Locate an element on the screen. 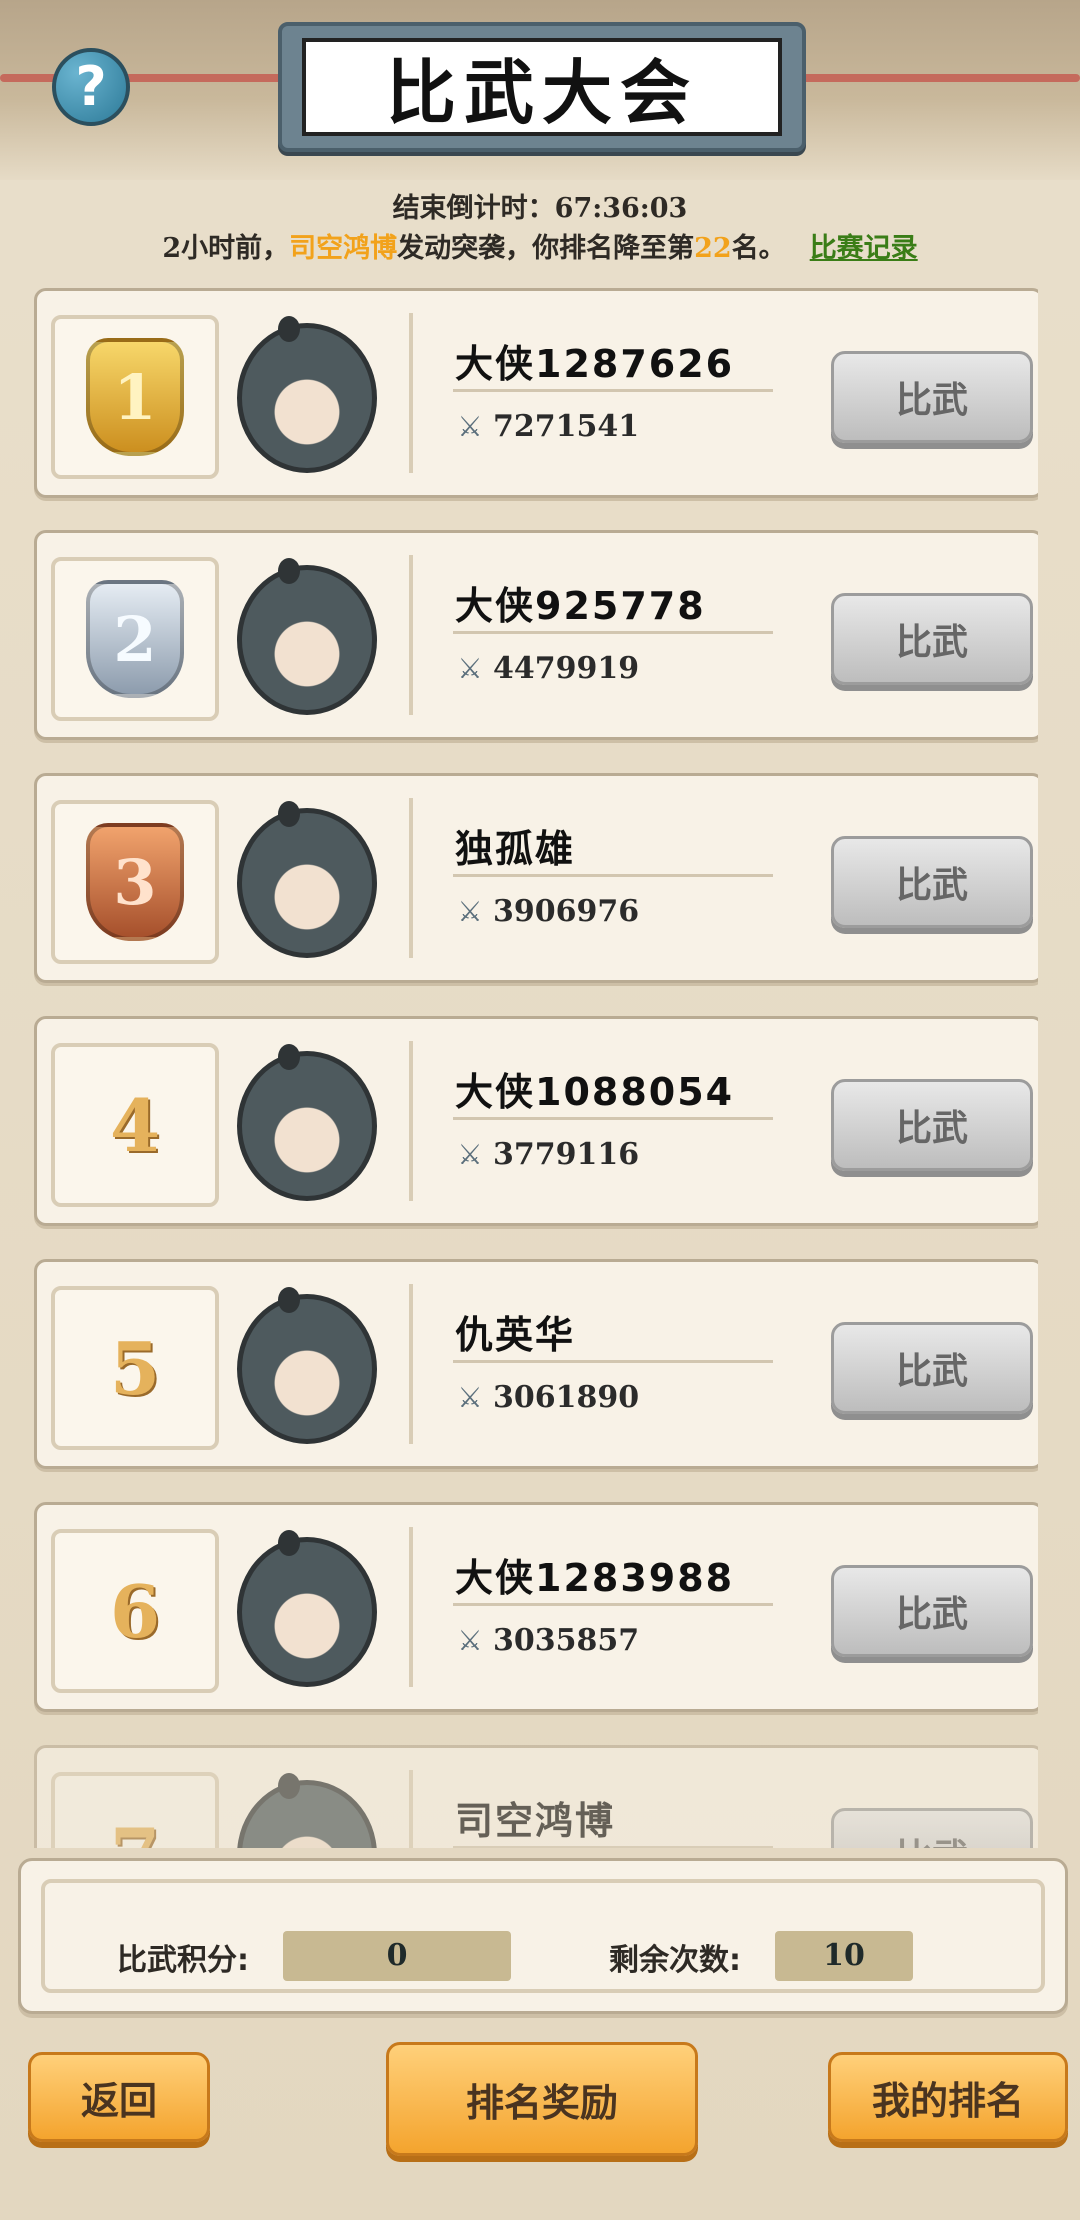  rank-number: 3 is located at coordinates (135, 882).